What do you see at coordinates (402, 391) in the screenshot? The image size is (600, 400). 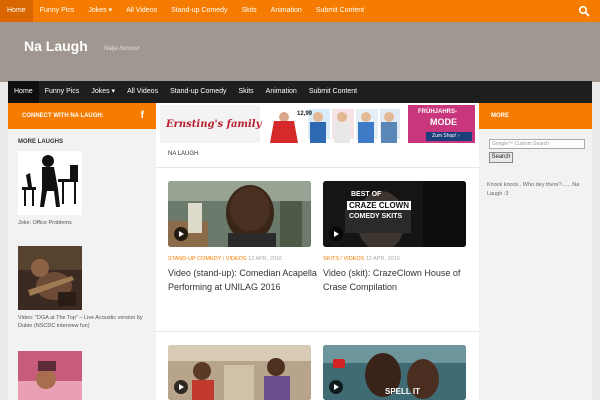 I see `post-4-image-text: SPELL IT` at bounding box center [402, 391].